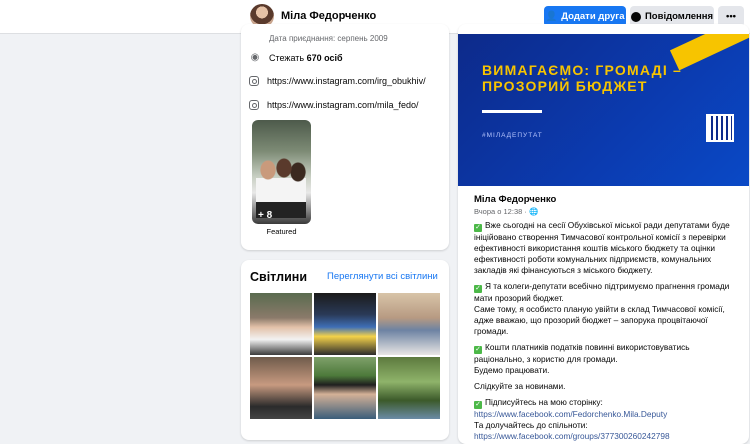 The height and width of the screenshot is (444, 750). What do you see at coordinates (720, 128) in the screenshot?
I see `qr-code-icon` at bounding box center [720, 128].